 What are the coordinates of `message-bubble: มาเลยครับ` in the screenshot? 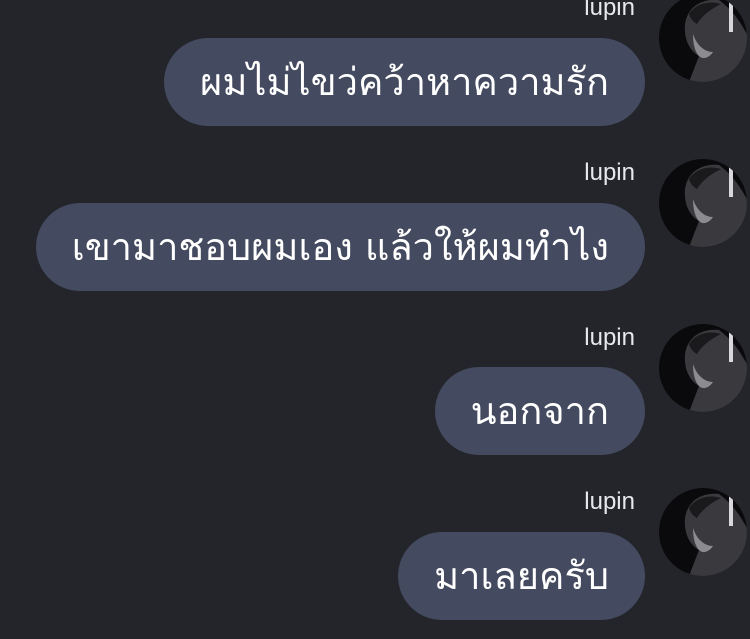 It's located at (521, 576).